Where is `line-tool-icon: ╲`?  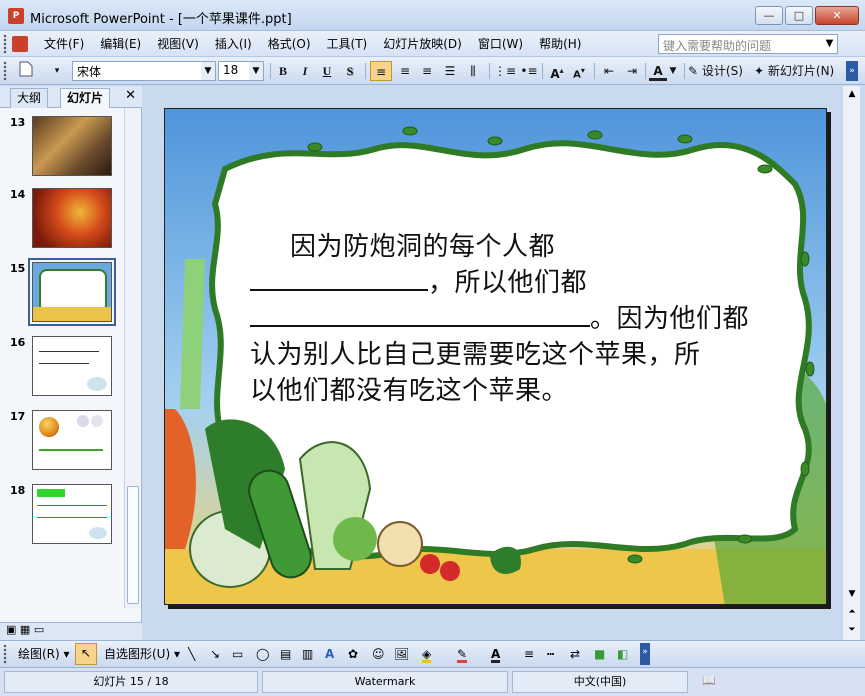 line-tool-icon: ╲ is located at coordinates (191, 654).